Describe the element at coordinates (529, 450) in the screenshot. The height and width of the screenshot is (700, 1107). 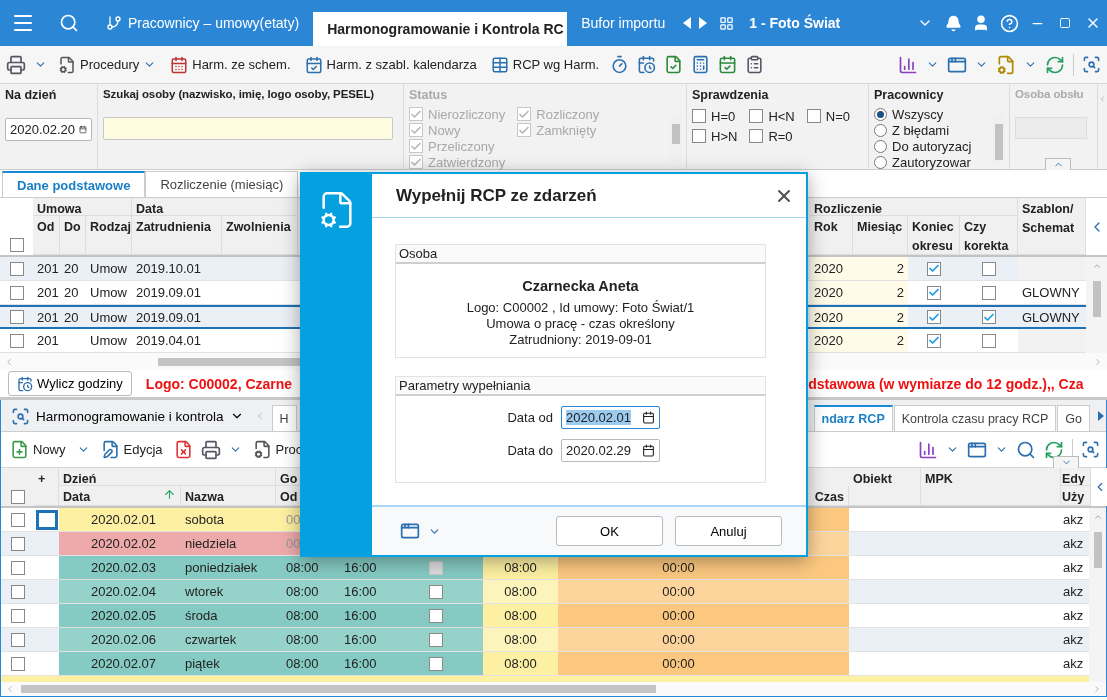
I see `field-label: Data do` at that location.